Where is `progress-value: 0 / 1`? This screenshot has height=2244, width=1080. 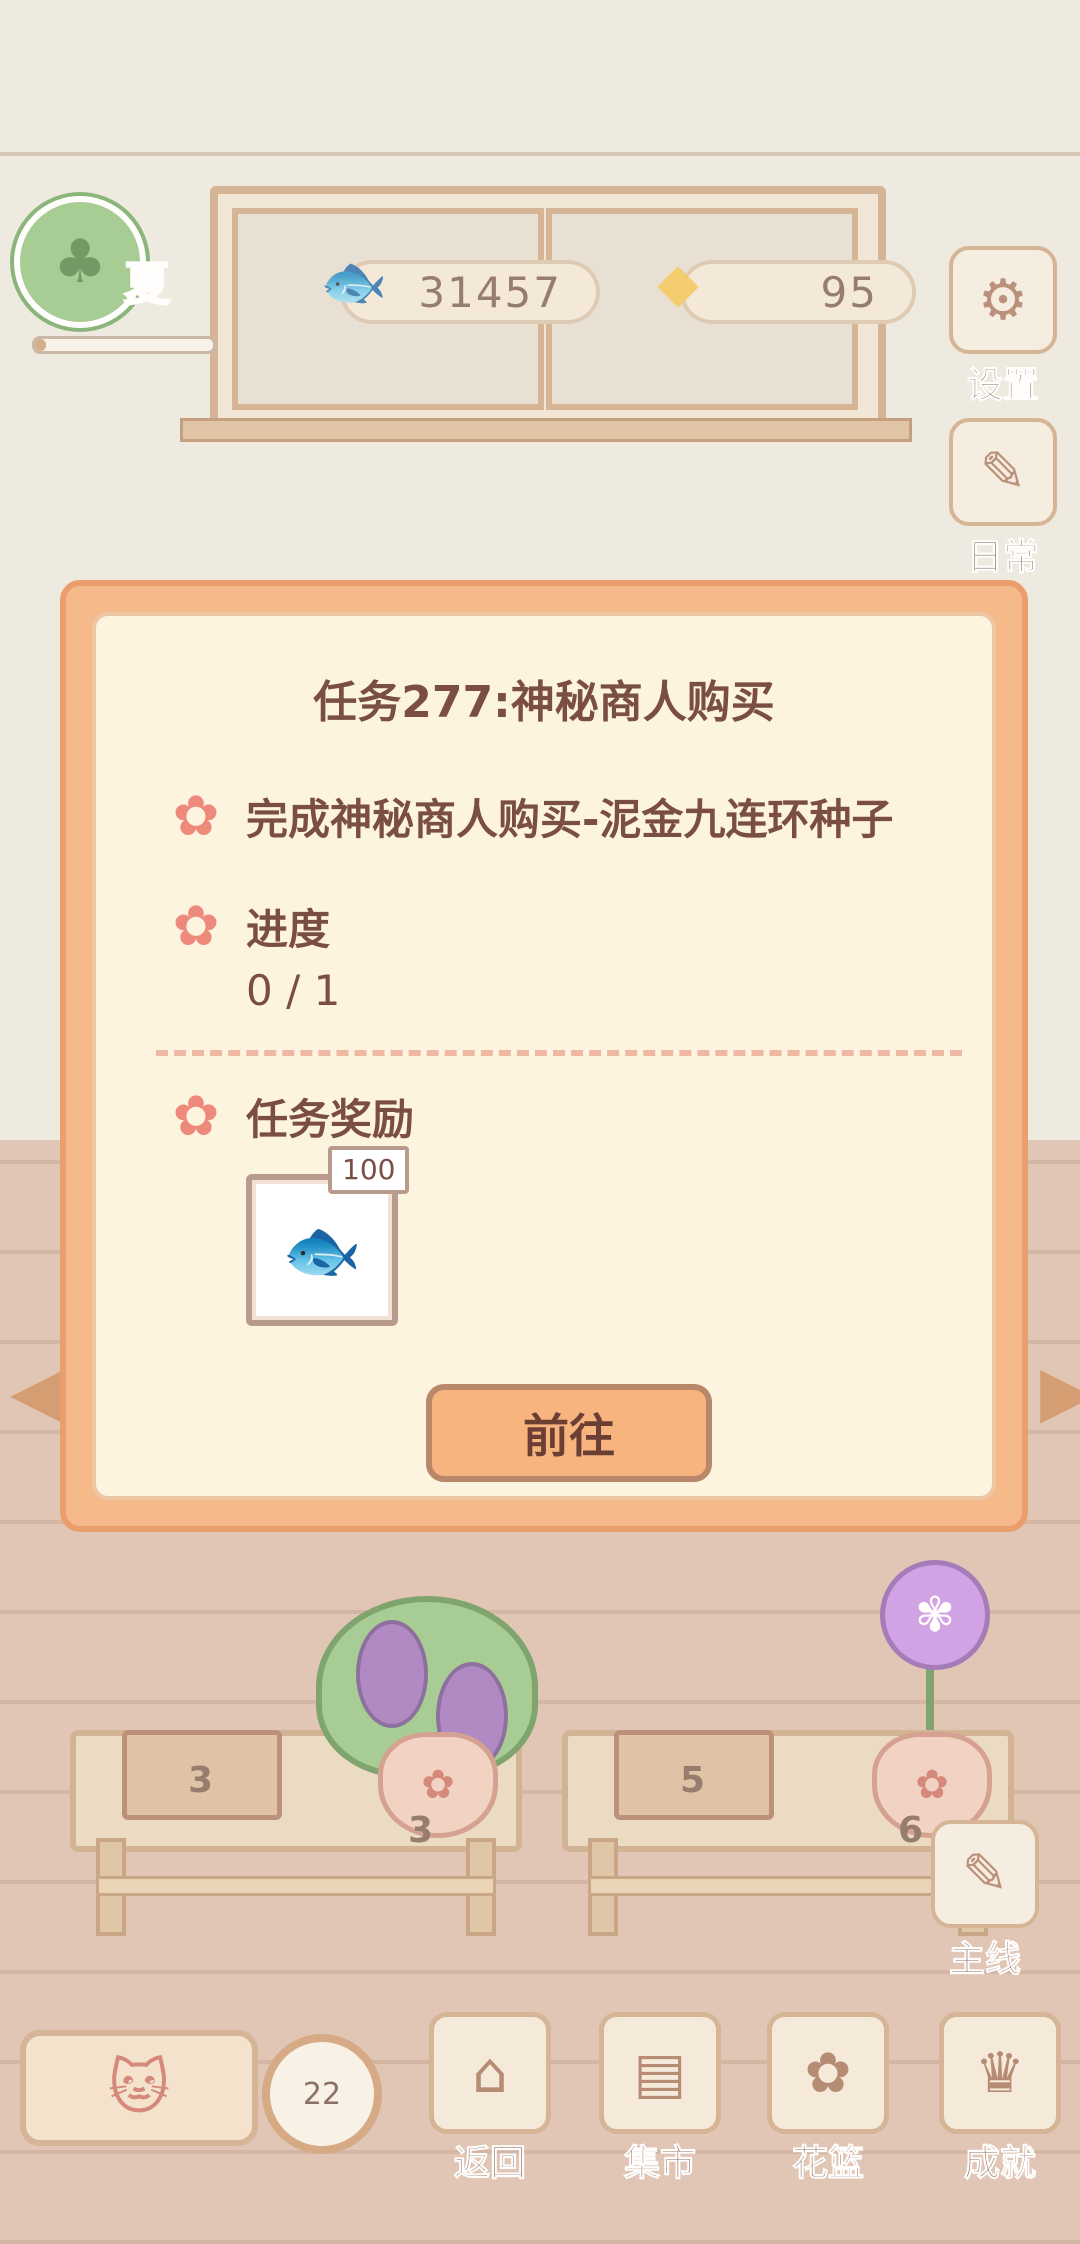
progress-value: 0 / 1 is located at coordinates (293, 990).